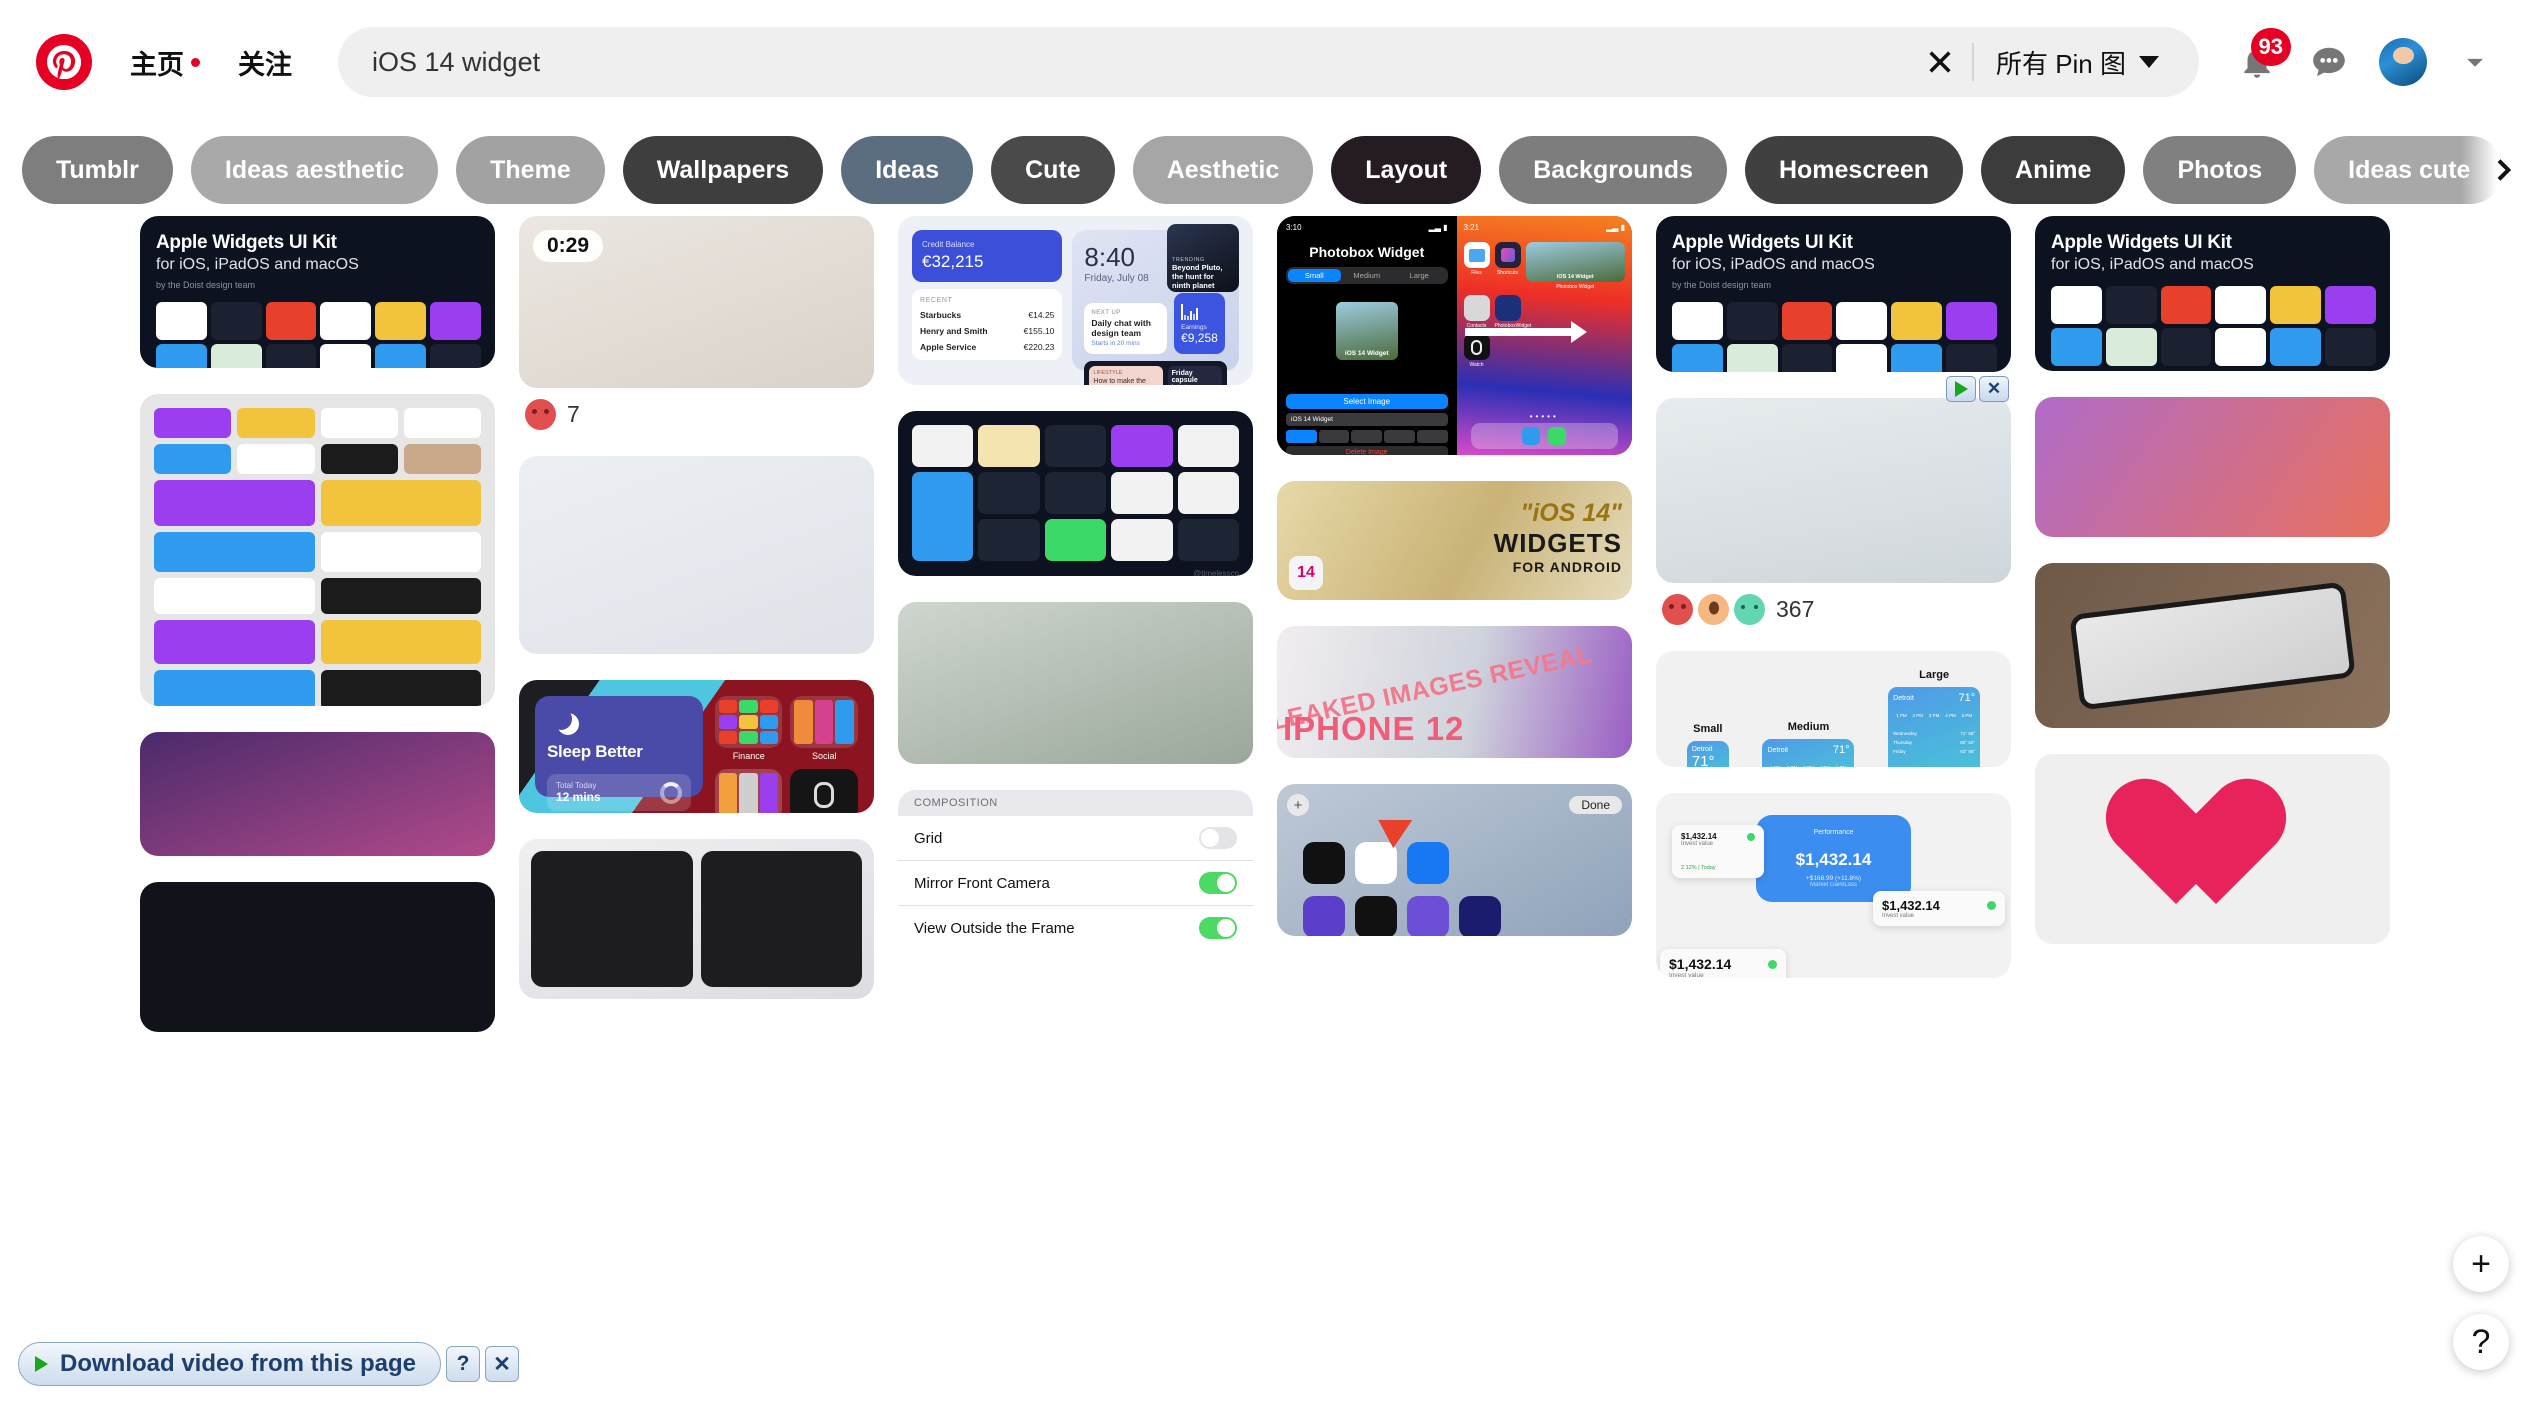  I want to click on pin-pink-app-folder, so click(2212, 467).